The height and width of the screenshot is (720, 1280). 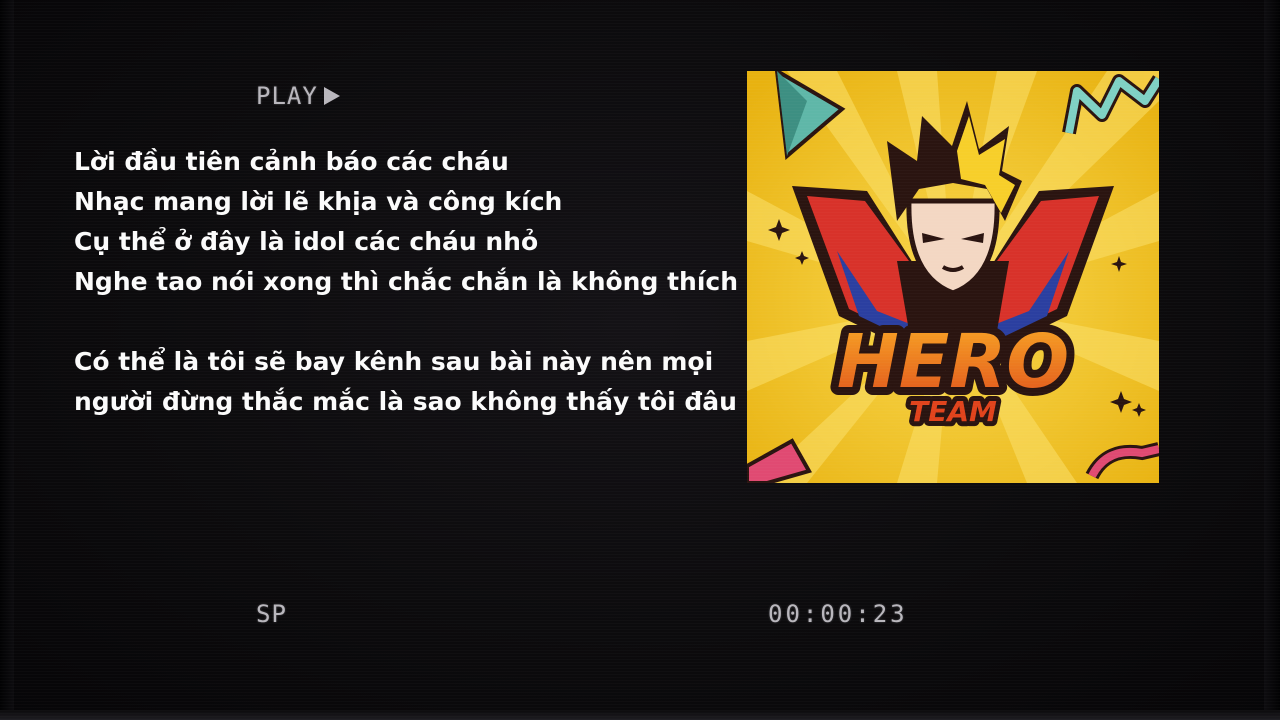 I want to click on lyric-line: Cụ thể ở đây là idol các cháu nhỏ, so click(x=306, y=241).